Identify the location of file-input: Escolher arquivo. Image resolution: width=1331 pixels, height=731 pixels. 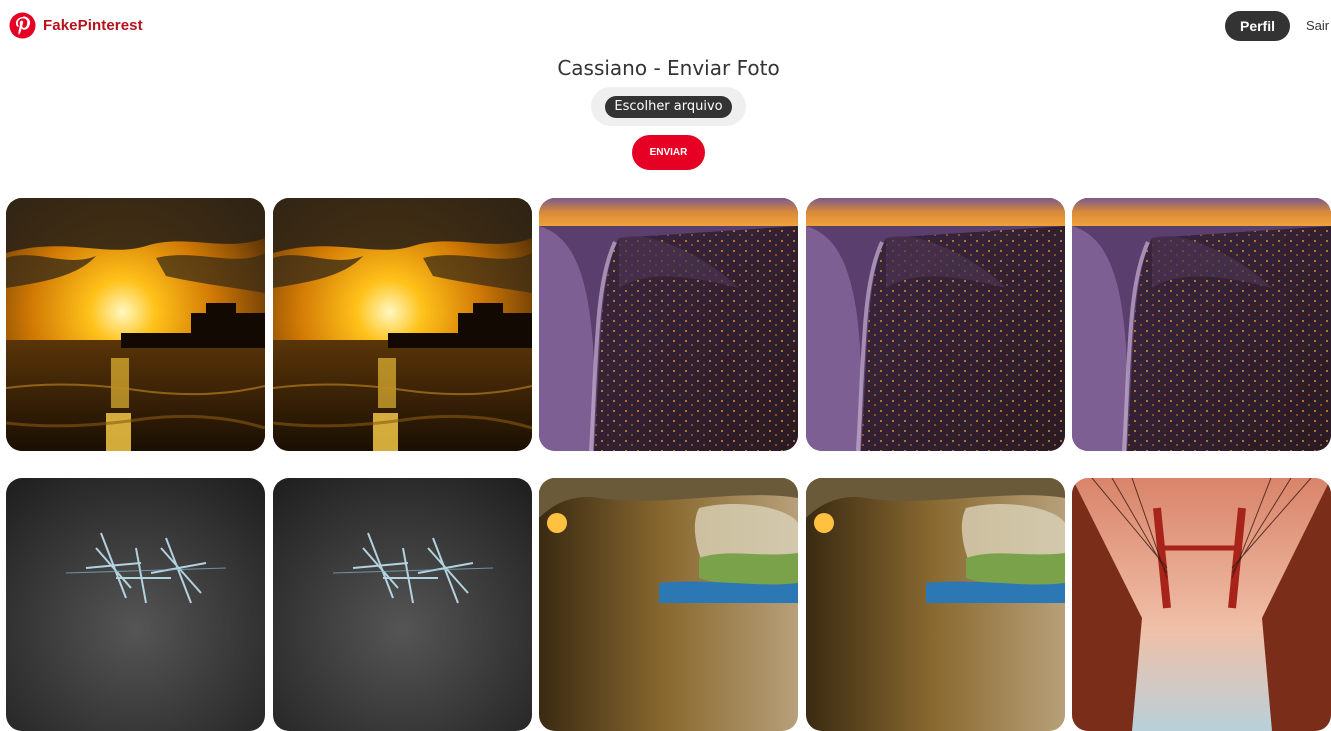
(668, 106).